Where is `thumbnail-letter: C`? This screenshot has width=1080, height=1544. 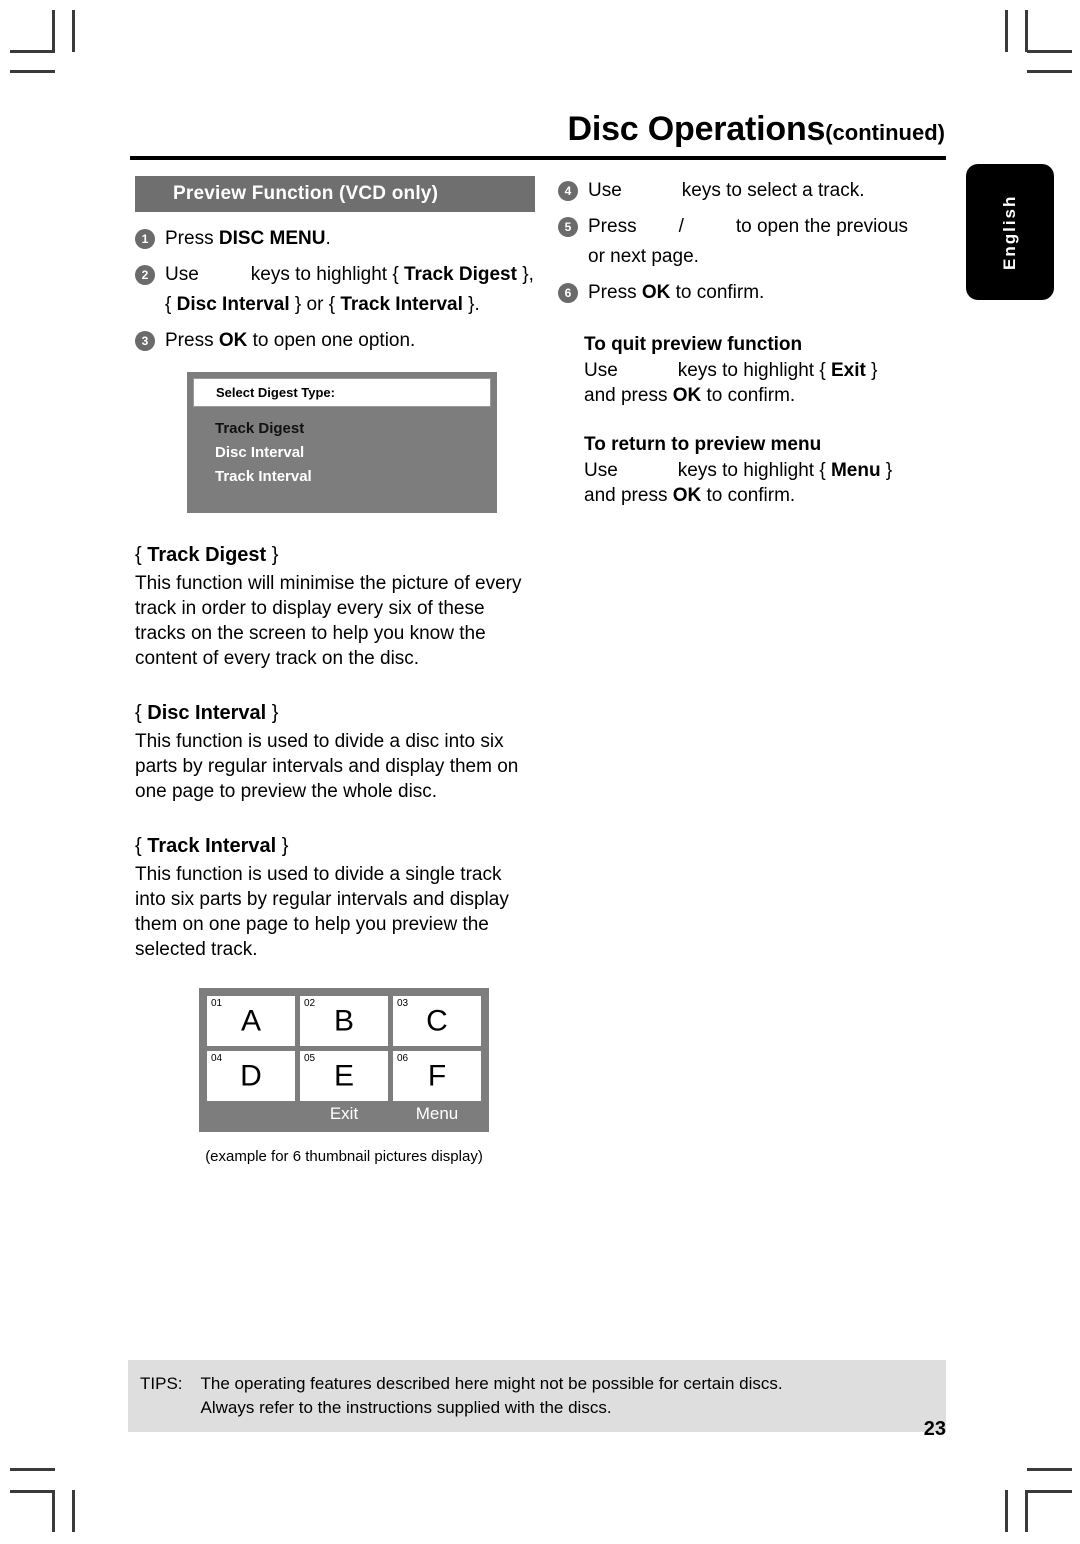 thumbnail-letter: C is located at coordinates (437, 1021).